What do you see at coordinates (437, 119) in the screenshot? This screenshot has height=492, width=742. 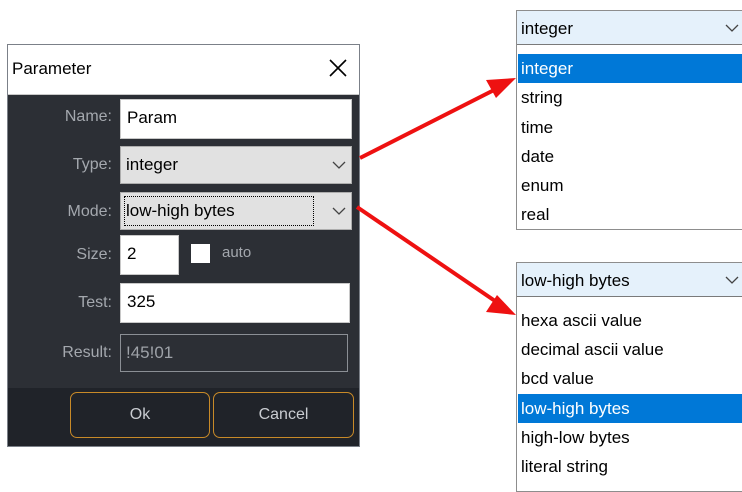 I see `red-arrow-type` at bounding box center [437, 119].